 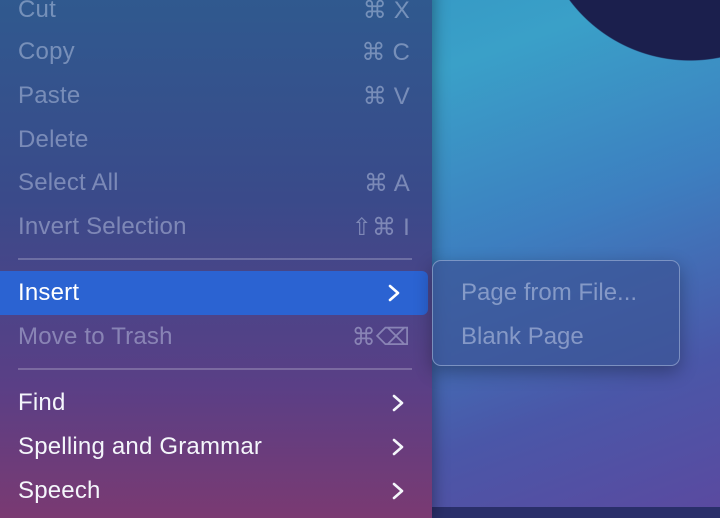 What do you see at coordinates (216, 403) in the screenshot?
I see `menu-item-find: Find` at bounding box center [216, 403].